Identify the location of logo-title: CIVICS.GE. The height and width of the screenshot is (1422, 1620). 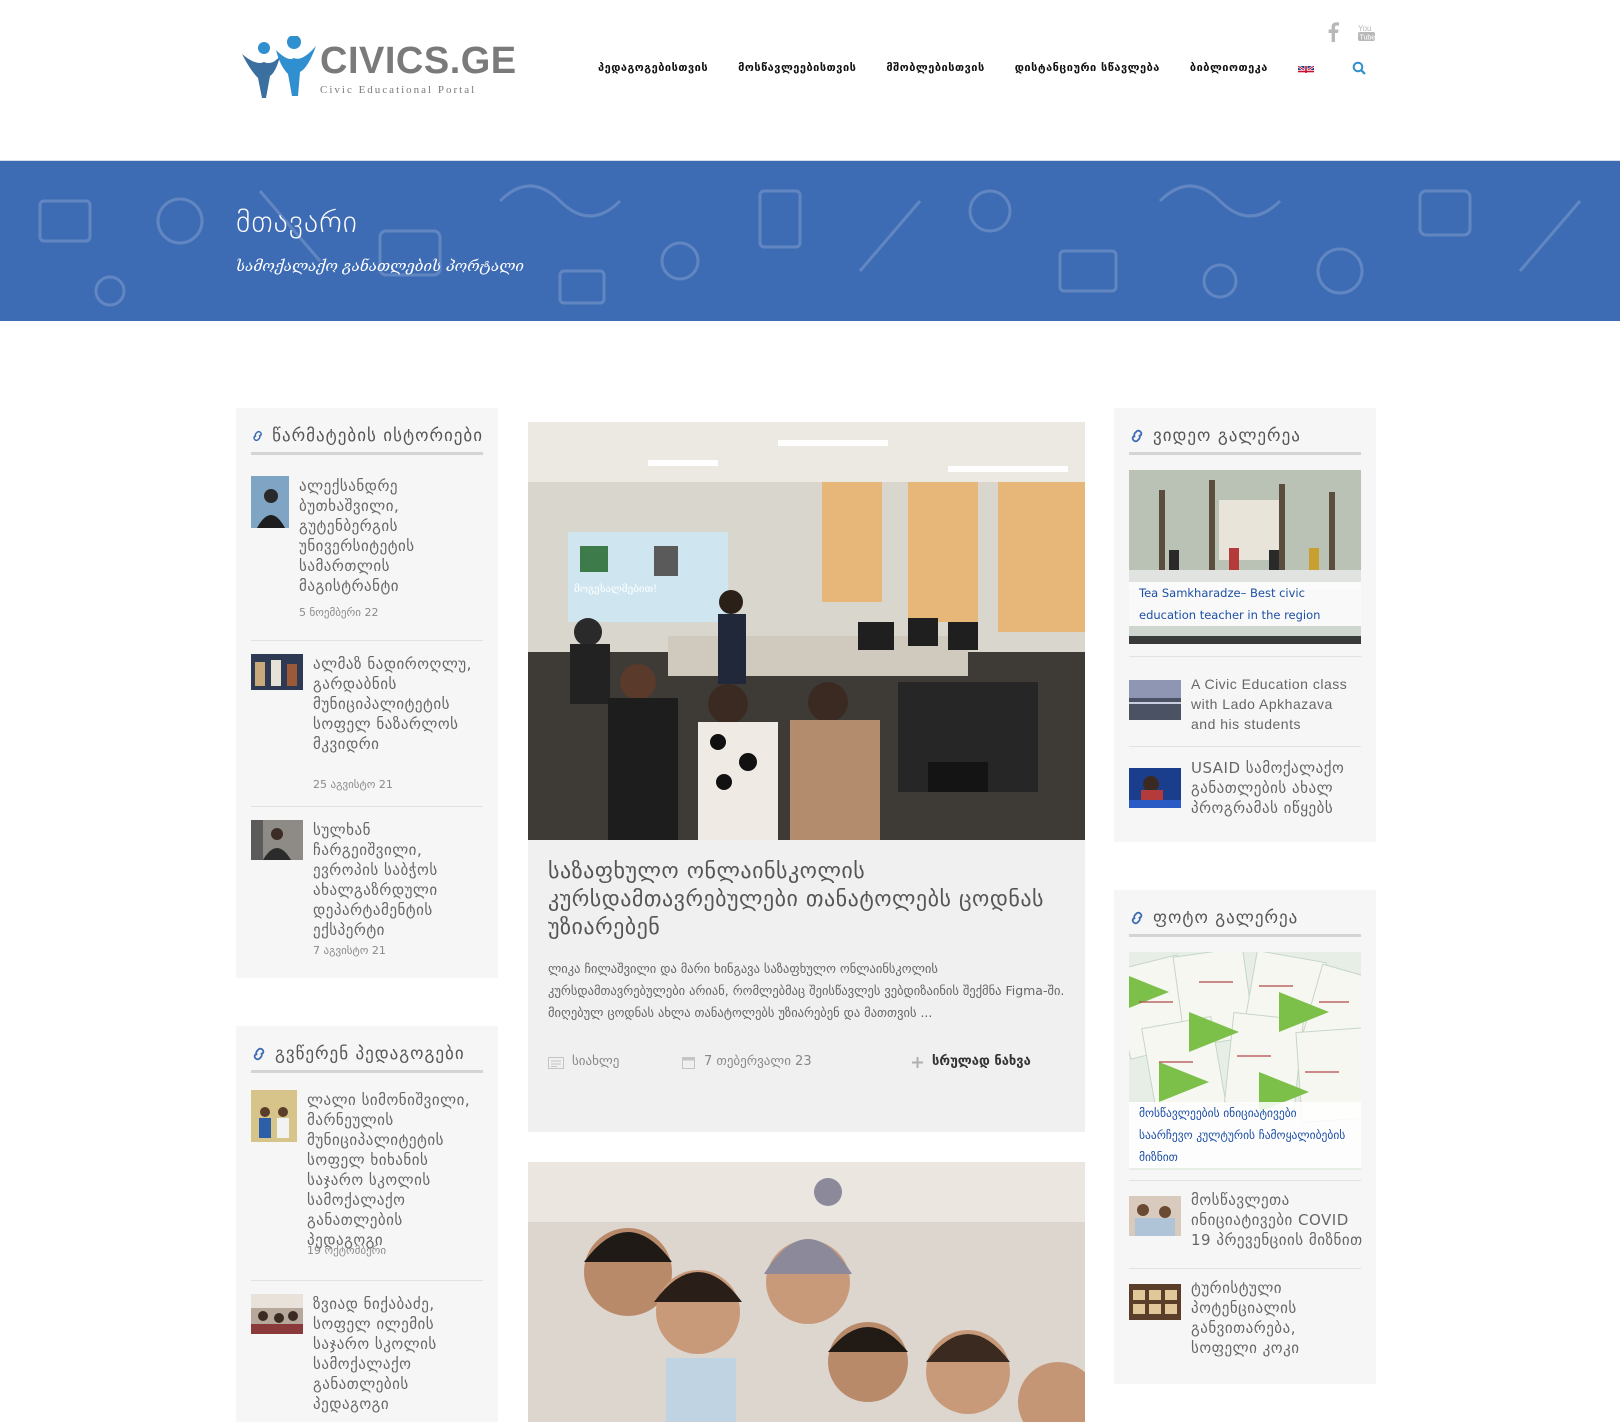
(418, 61).